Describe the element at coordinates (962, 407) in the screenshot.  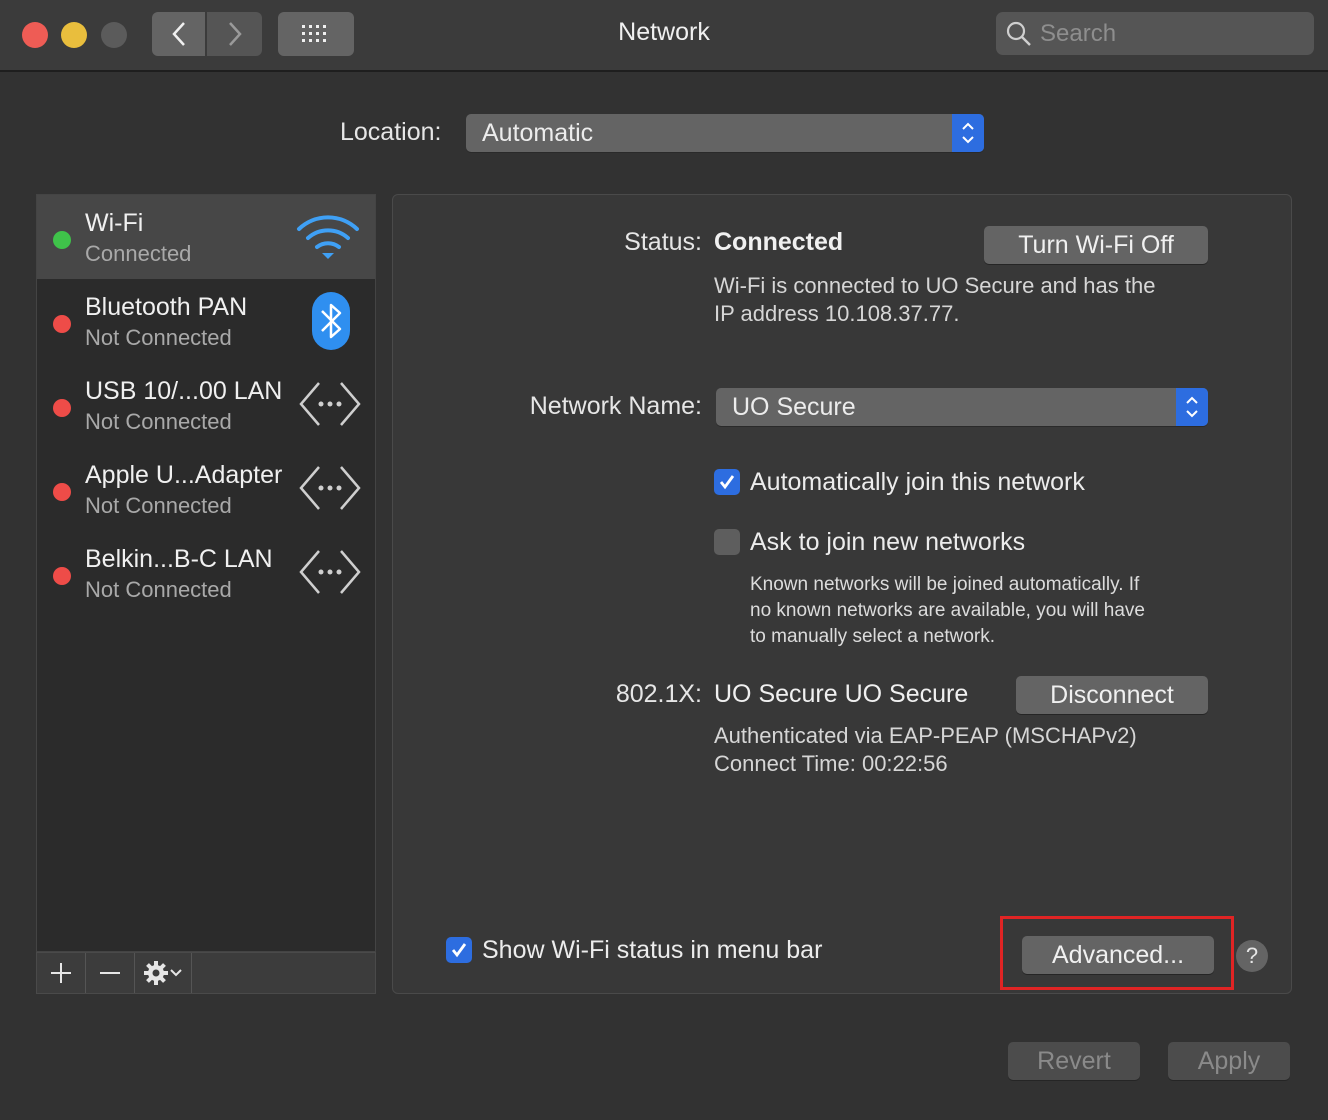
I see `network-name-popup: UO Secure` at that location.